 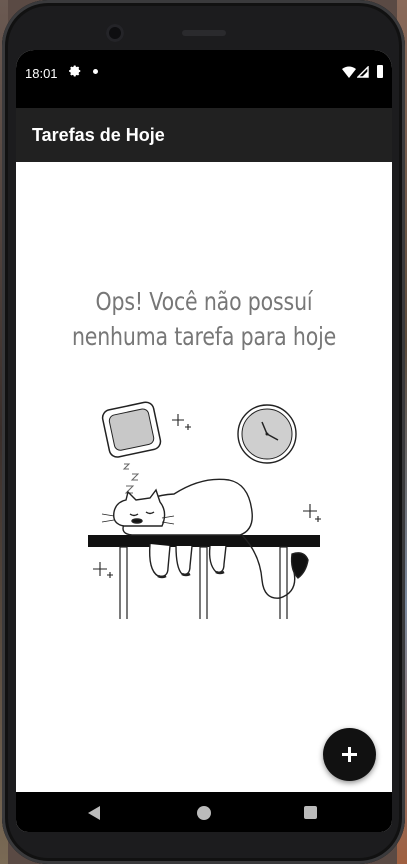 I want to click on app-bar: Tarefas de Hoje, so click(x=204, y=135).